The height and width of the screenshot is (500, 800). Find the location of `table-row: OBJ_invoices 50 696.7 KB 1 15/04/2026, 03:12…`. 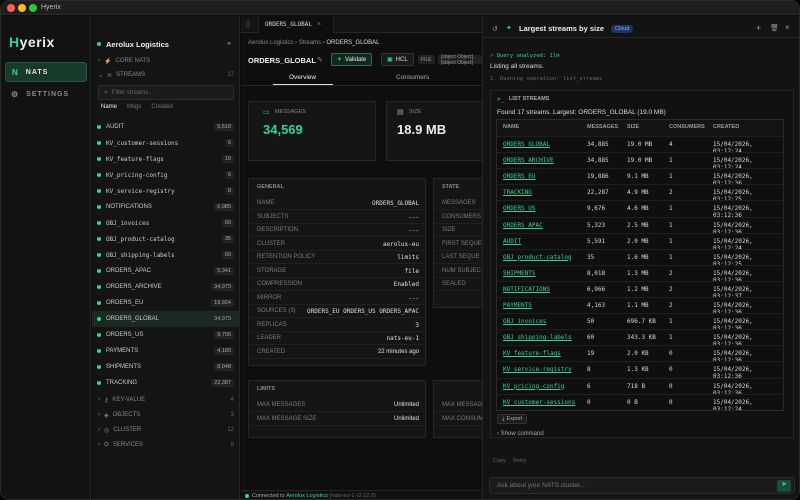

table-row: OBJ_invoices 50 696.7 KB 1 15/04/2026, 03:12… is located at coordinates (640, 322).